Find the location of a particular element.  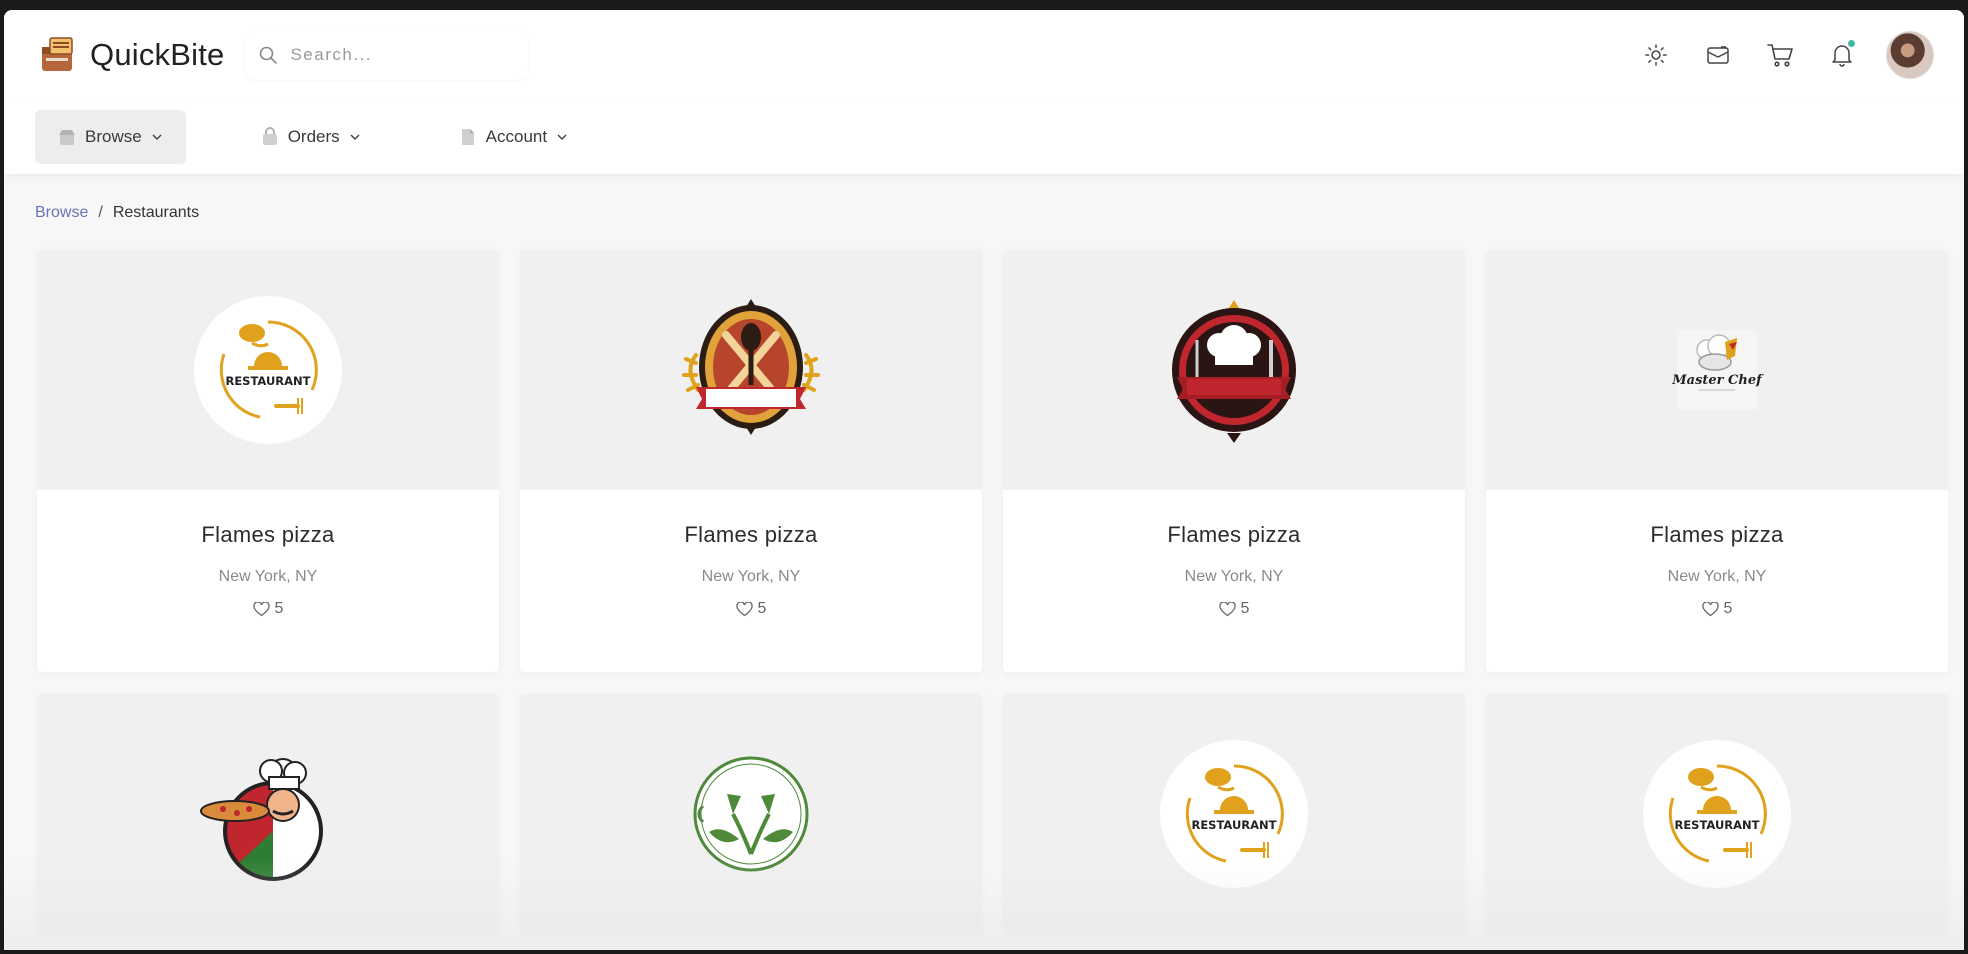

sun-icon is located at coordinates (1656, 55).